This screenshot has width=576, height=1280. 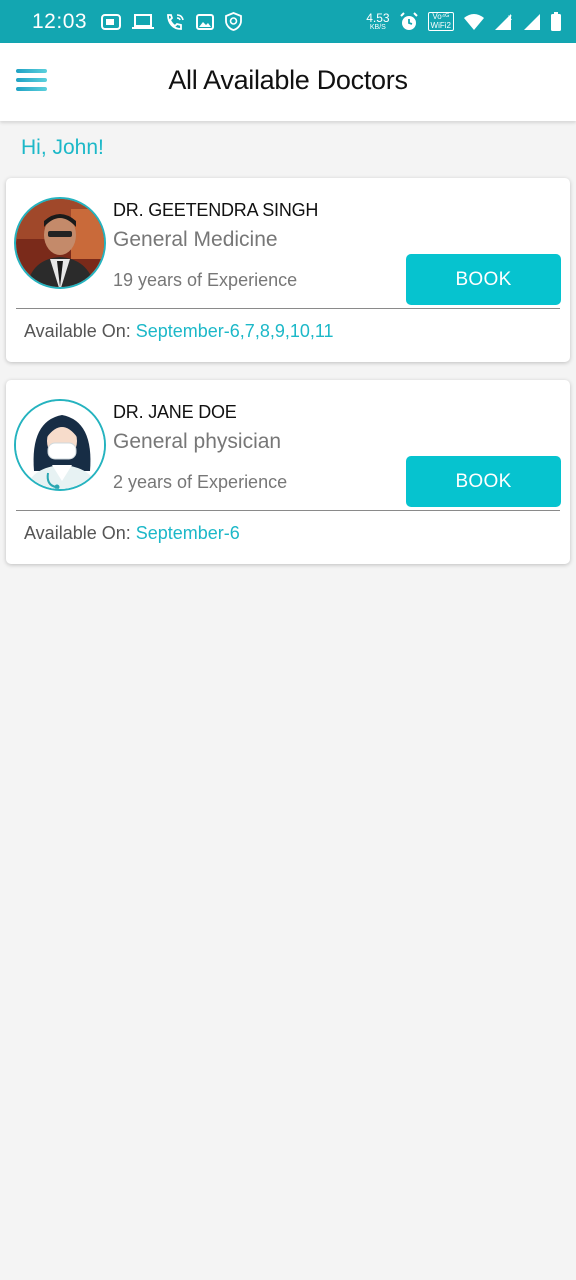 What do you see at coordinates (408, 20) in the screenshot?
I see `alarm-icon` at bounding box center [408, 20].